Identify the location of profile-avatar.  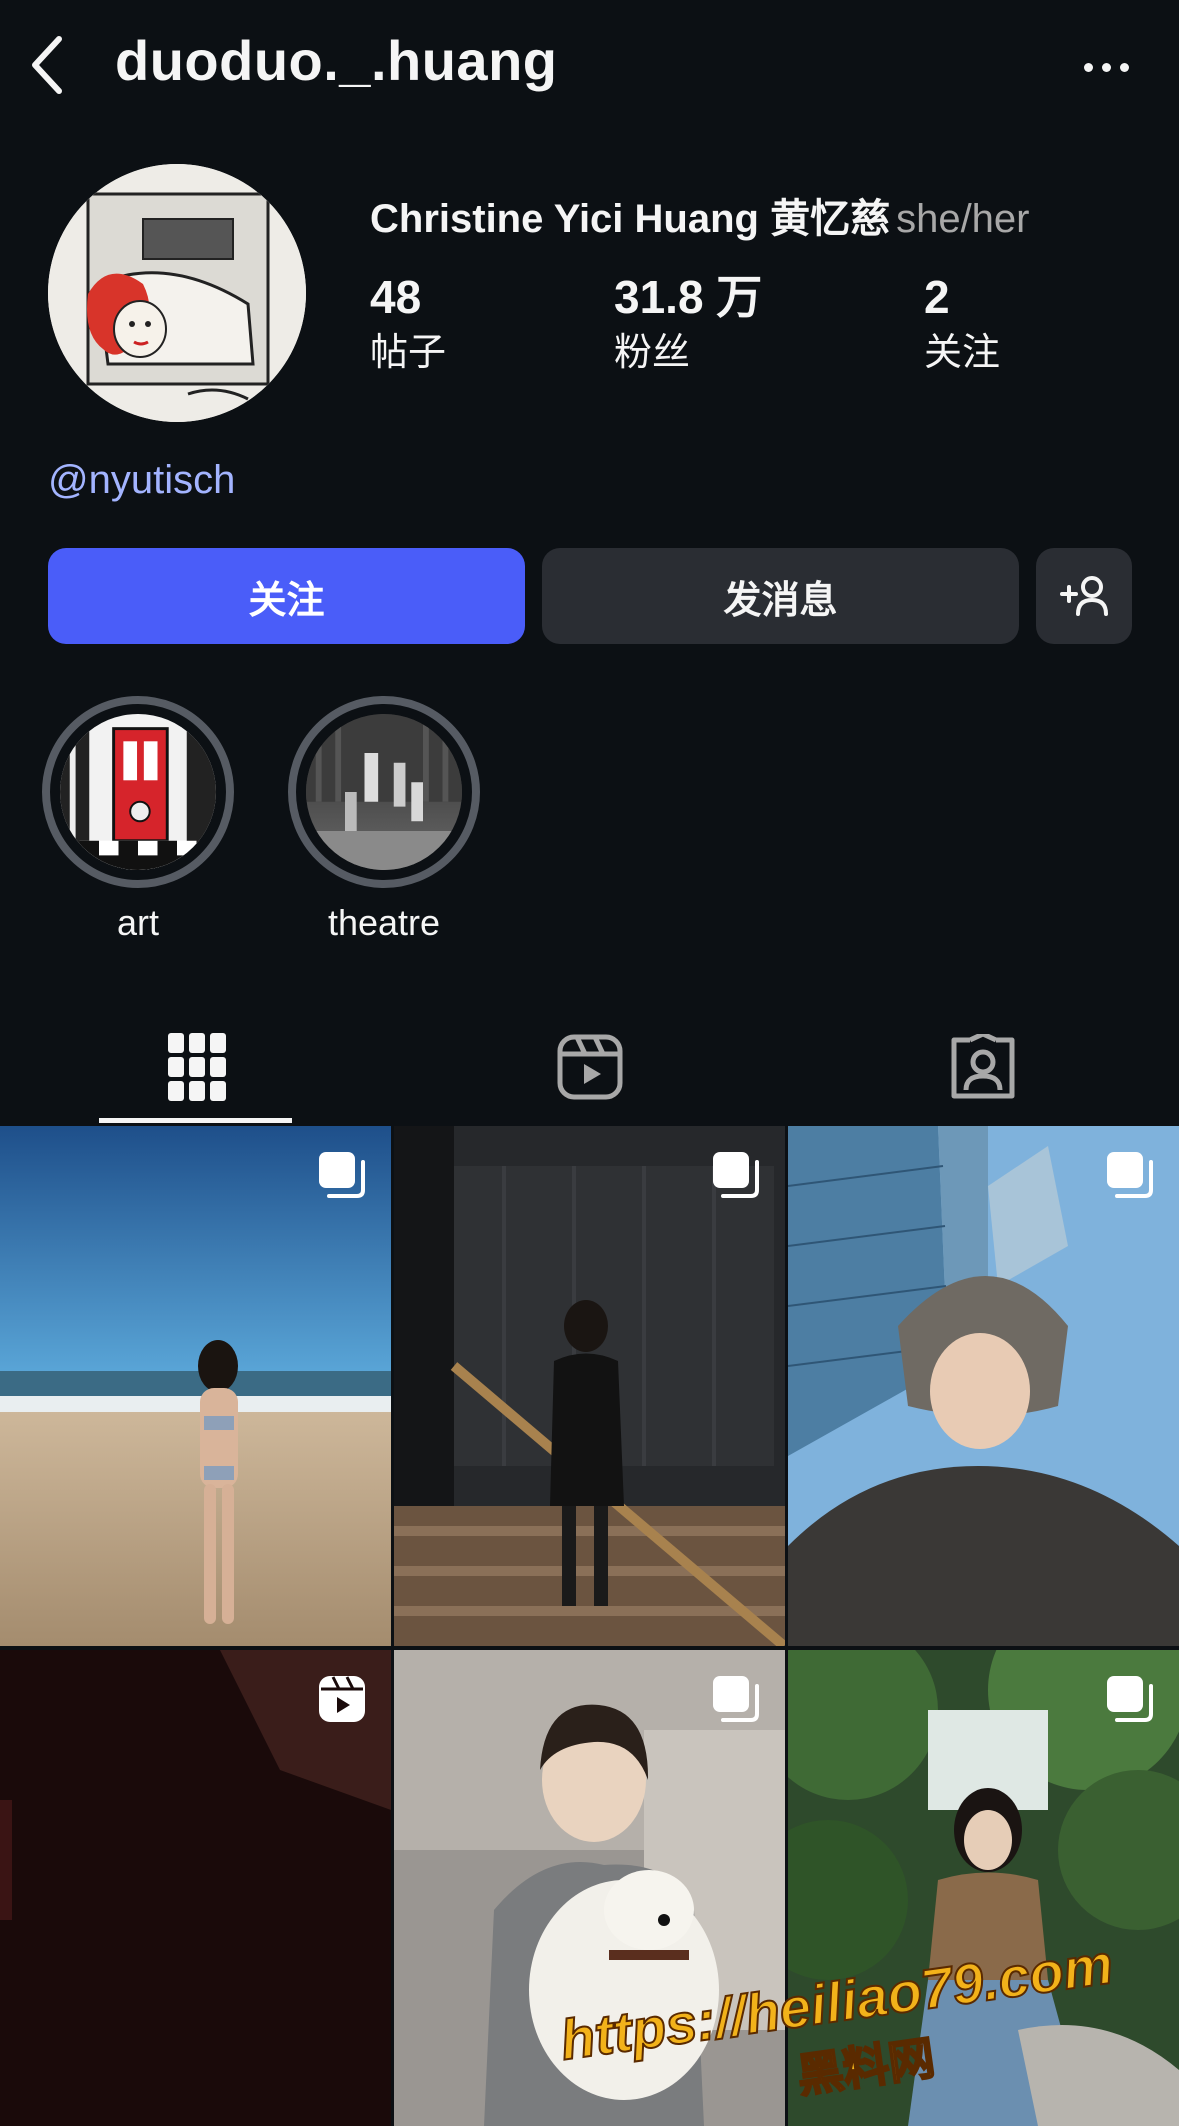
(177, 293).